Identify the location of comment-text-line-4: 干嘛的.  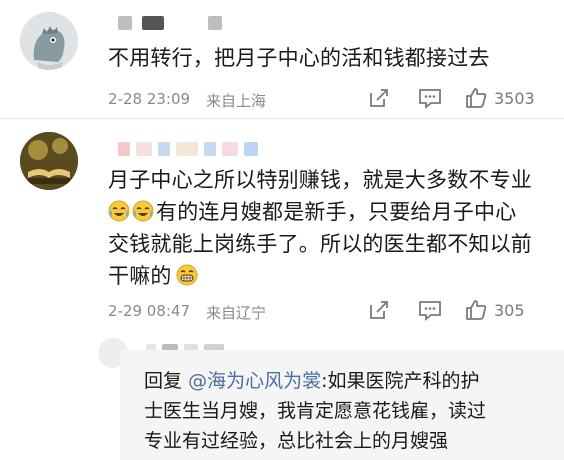
(154, 276).